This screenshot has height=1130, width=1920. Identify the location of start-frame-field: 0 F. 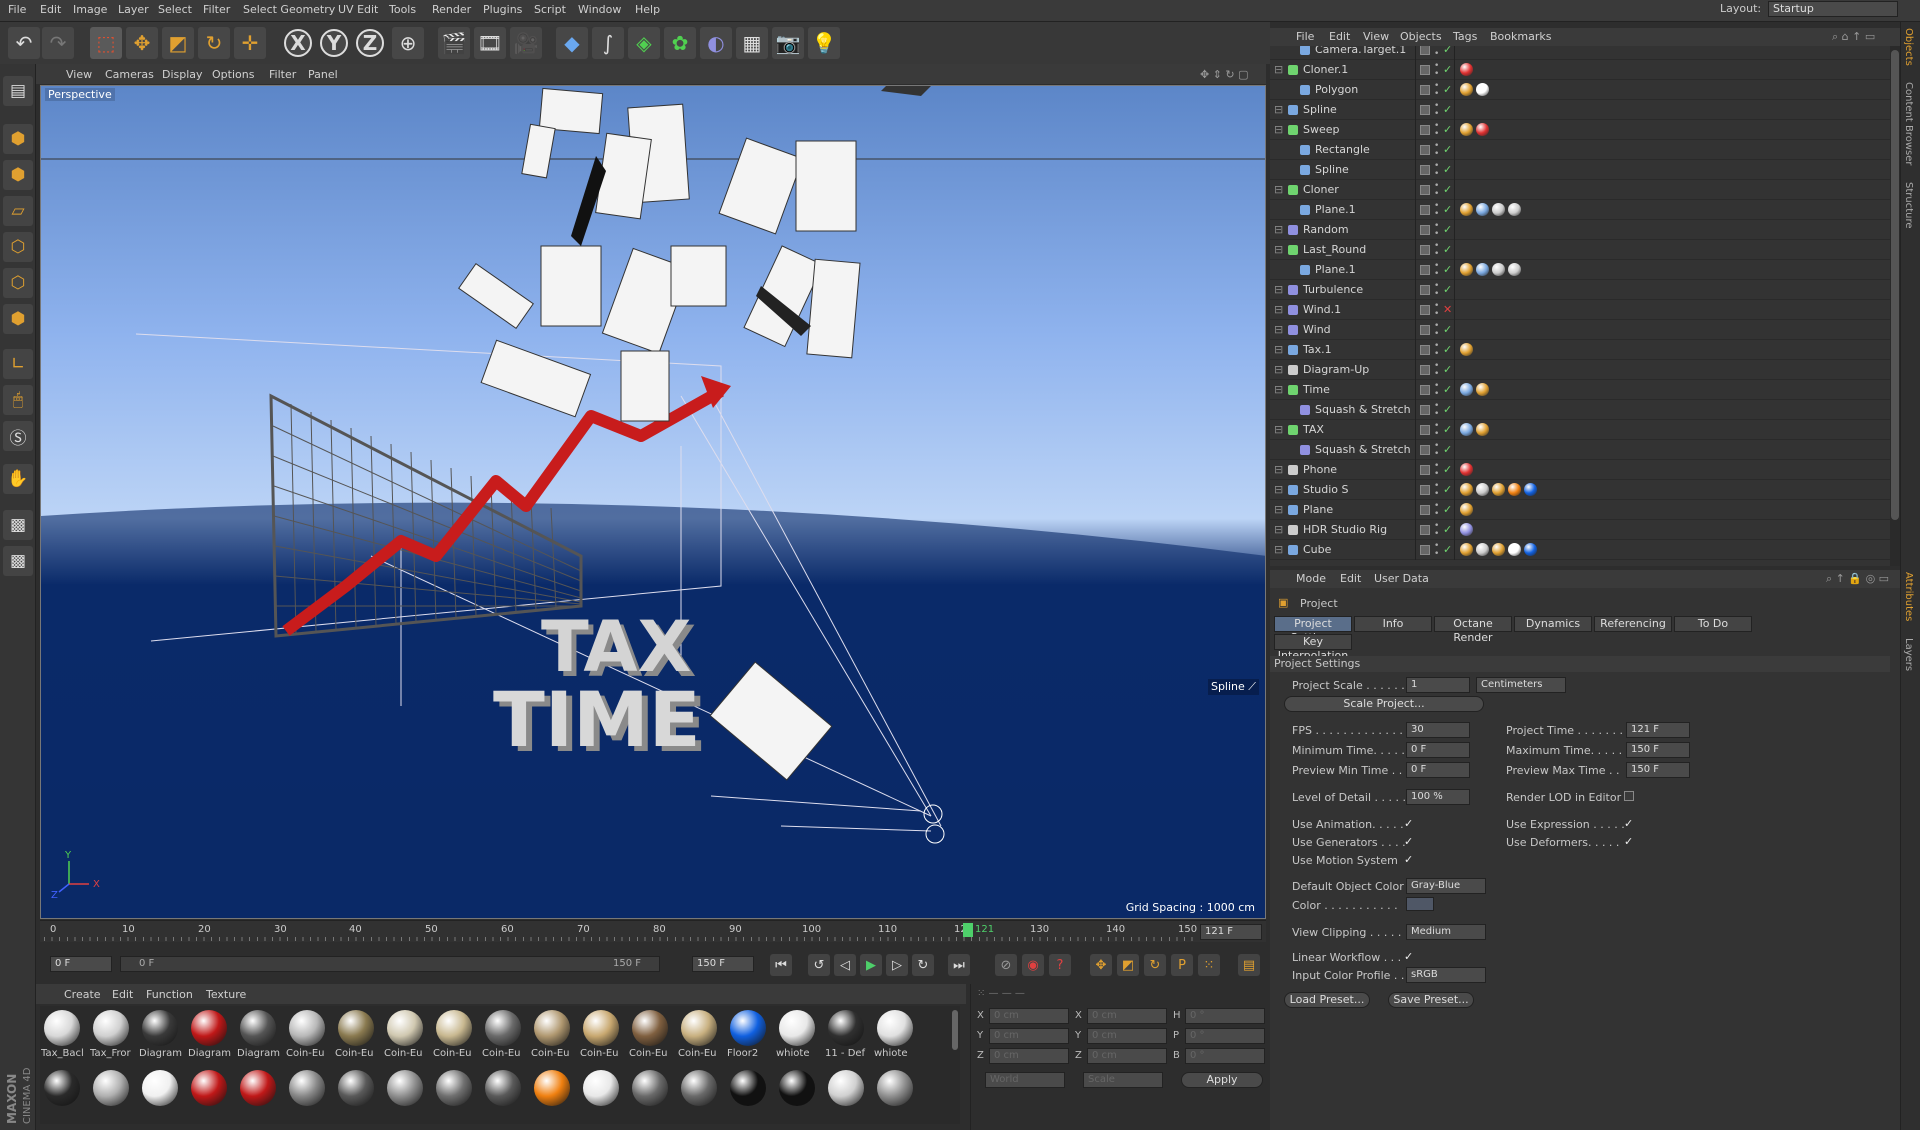
(81, 964).